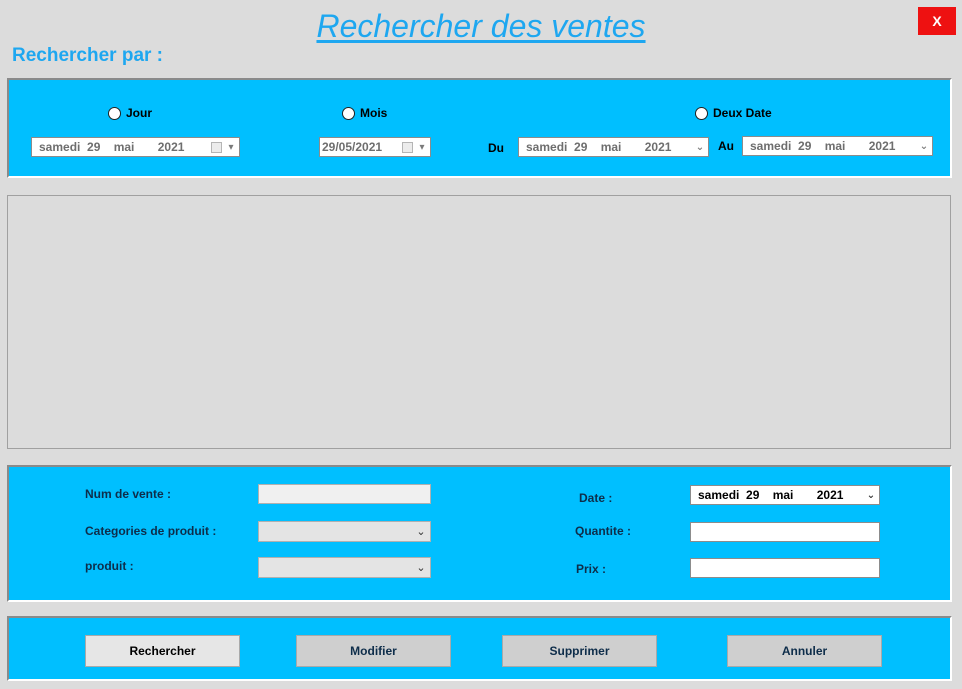  What do you see at coordinates (603, 531) in the screenshot?
I see `quantite-label: Quantite :` at bounding box center [603, 531].